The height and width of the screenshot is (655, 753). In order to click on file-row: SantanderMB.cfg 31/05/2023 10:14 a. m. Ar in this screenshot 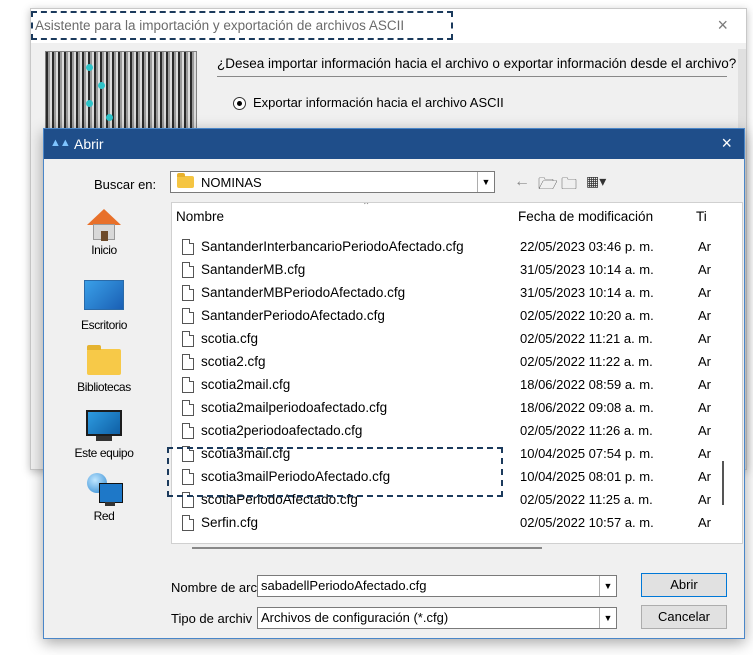, I will do `click(452, 270)`.